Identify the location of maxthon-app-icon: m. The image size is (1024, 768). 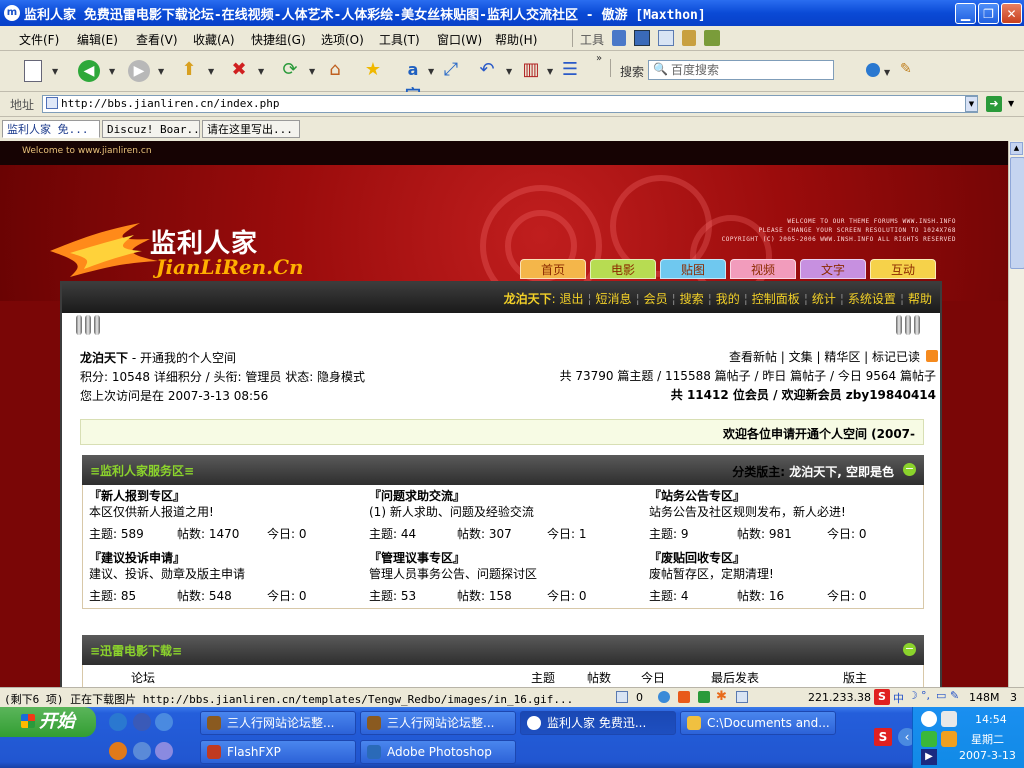
(12, 13).